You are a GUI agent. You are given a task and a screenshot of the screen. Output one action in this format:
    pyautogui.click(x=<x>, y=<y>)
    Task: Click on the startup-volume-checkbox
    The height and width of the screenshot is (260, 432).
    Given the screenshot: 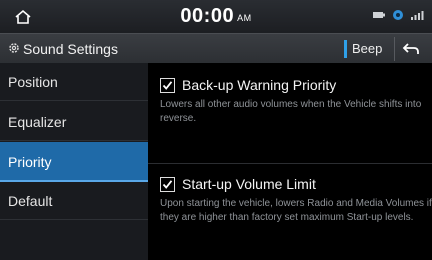 What is the action you would take?
    pyautogui.click(x=167, y=184)
    